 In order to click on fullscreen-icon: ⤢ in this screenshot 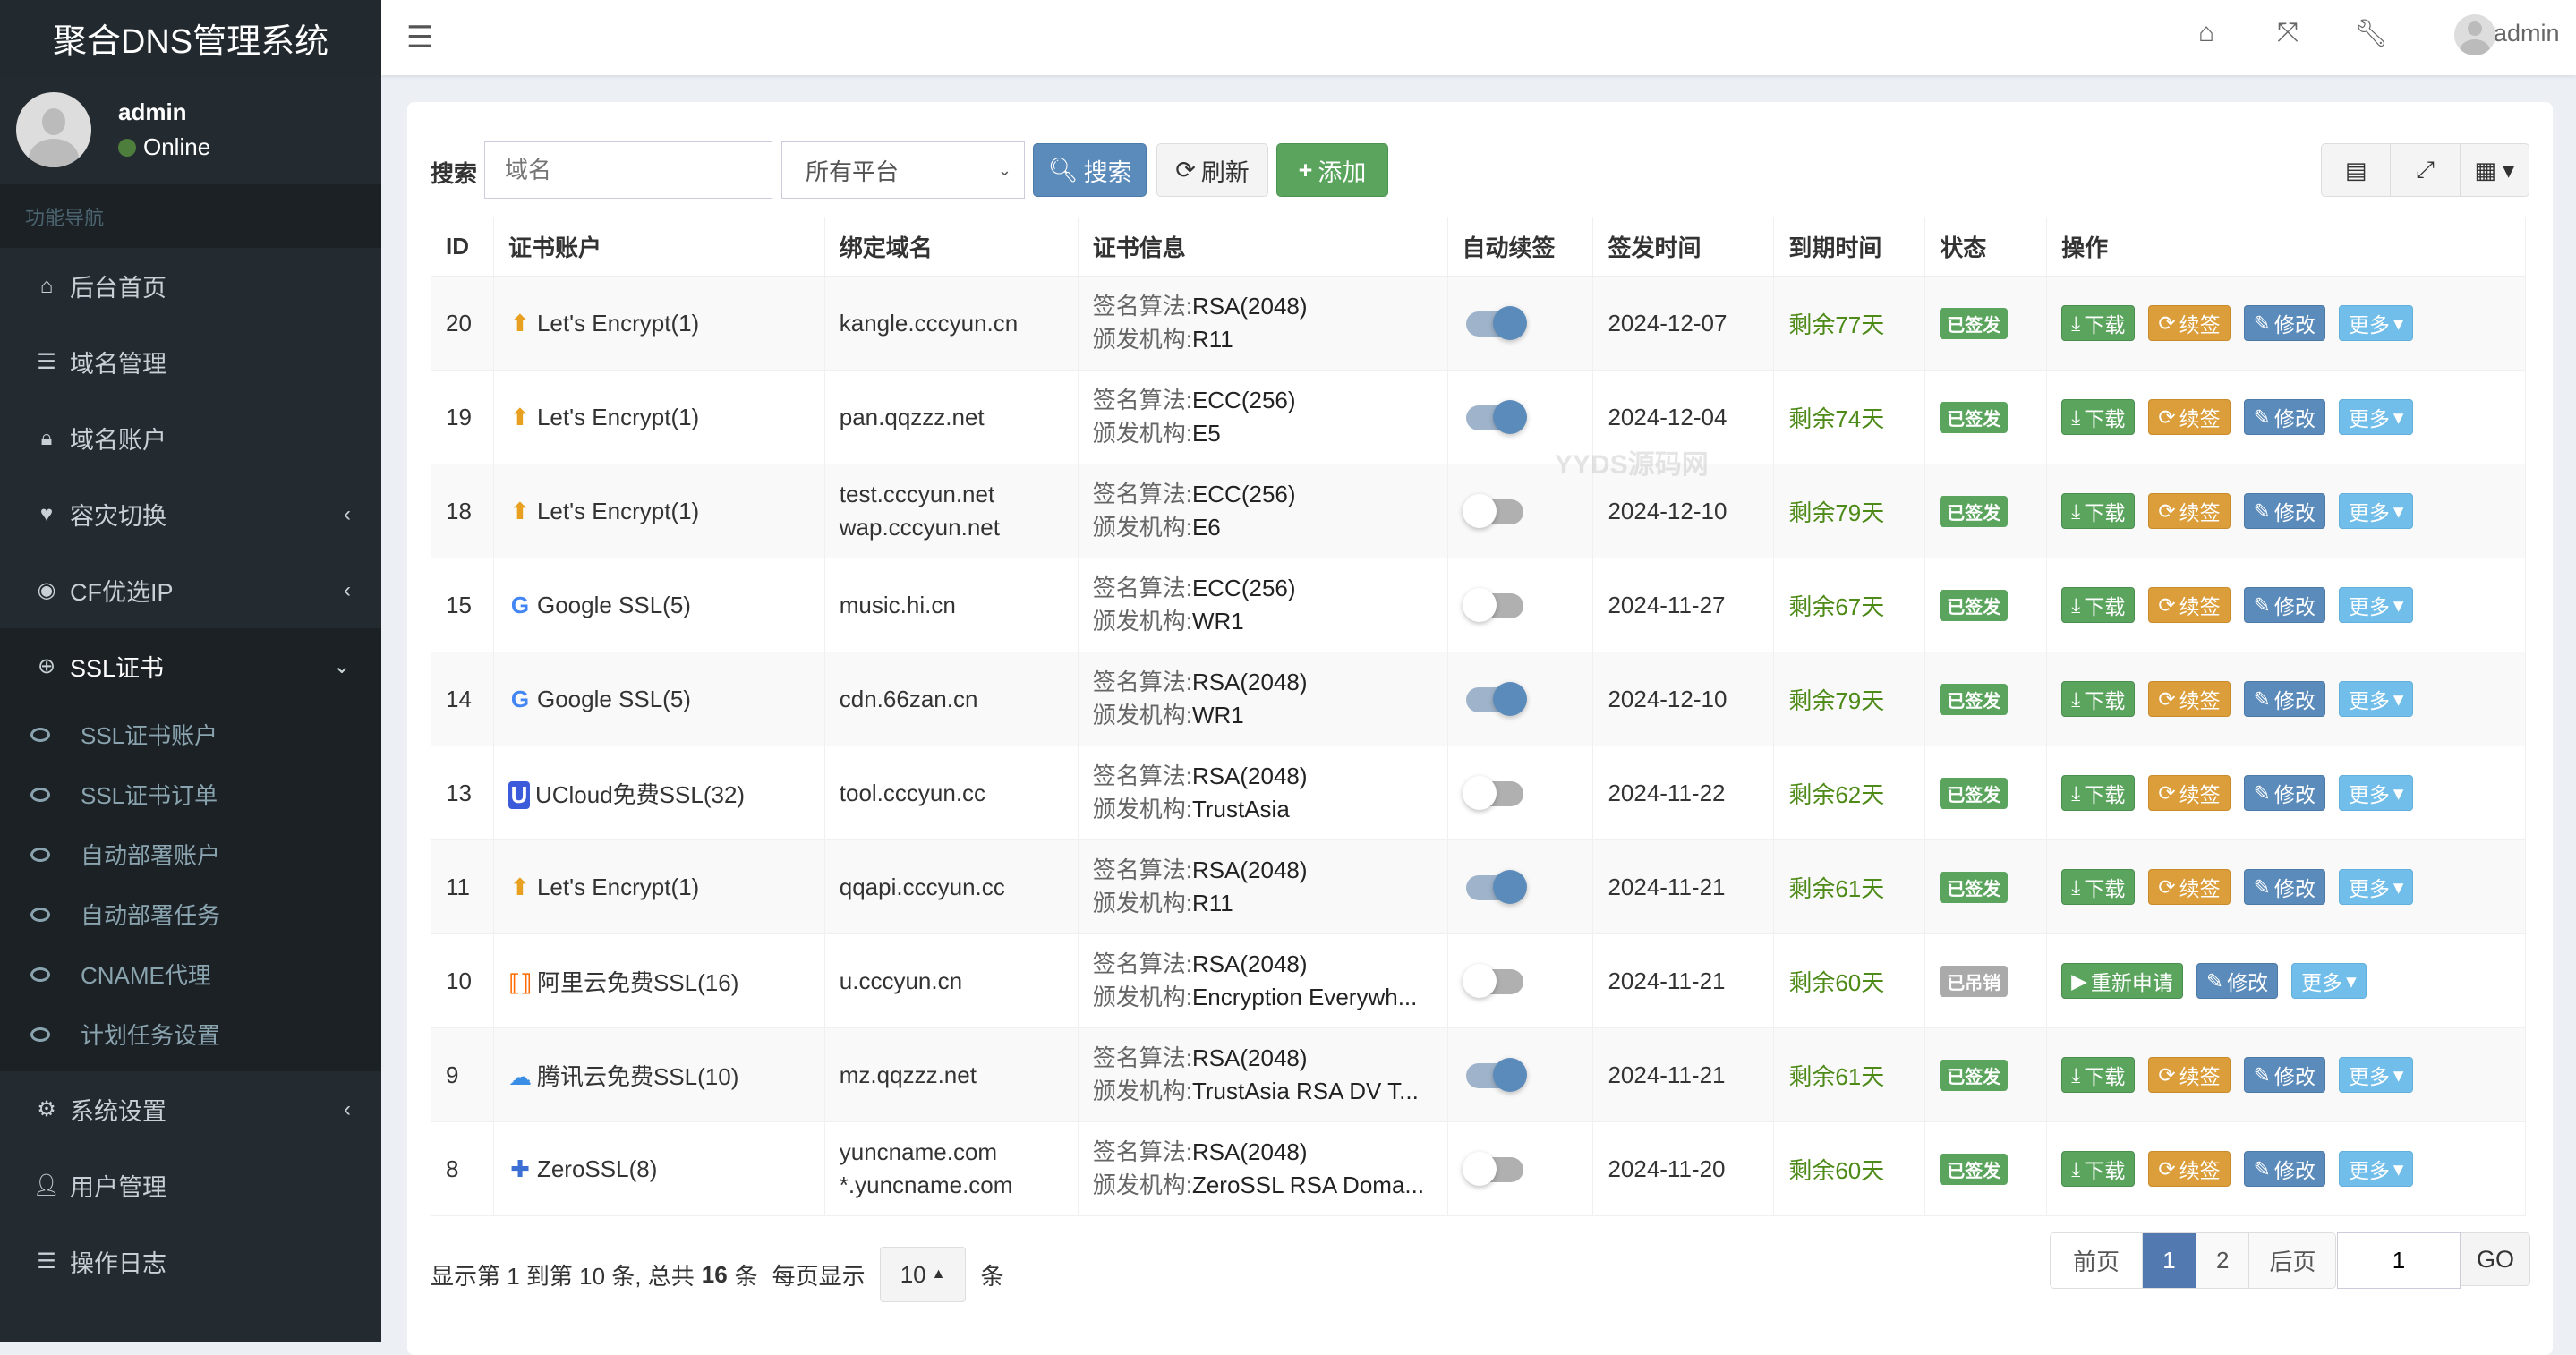, I will do `click(2424, 170)`.